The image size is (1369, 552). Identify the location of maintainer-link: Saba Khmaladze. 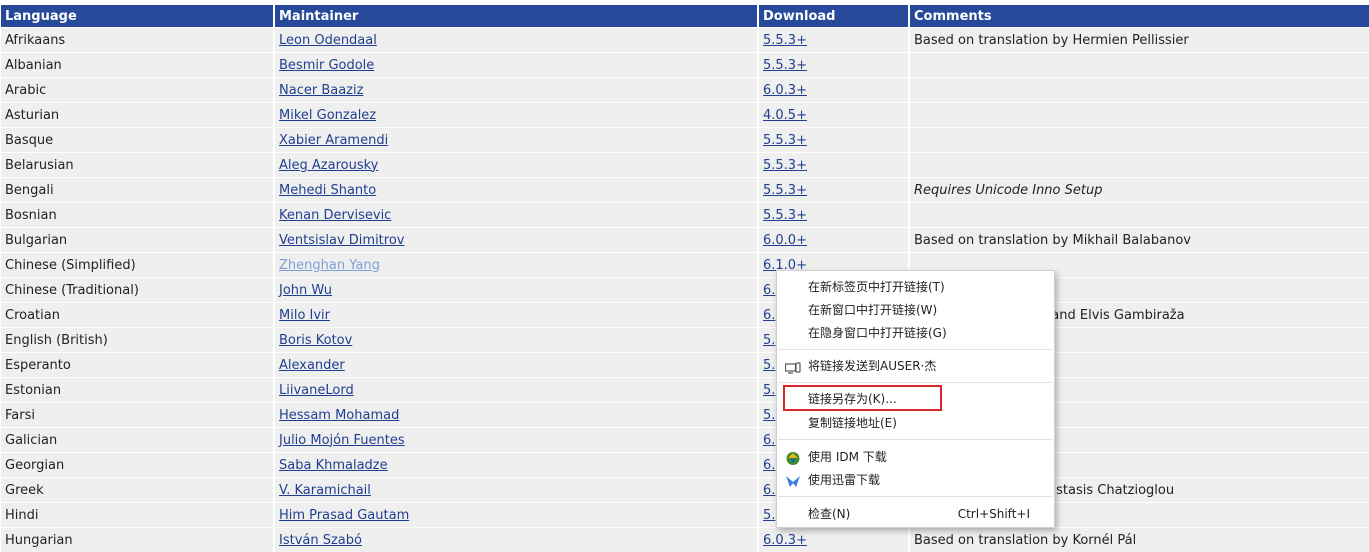
(333, 465).